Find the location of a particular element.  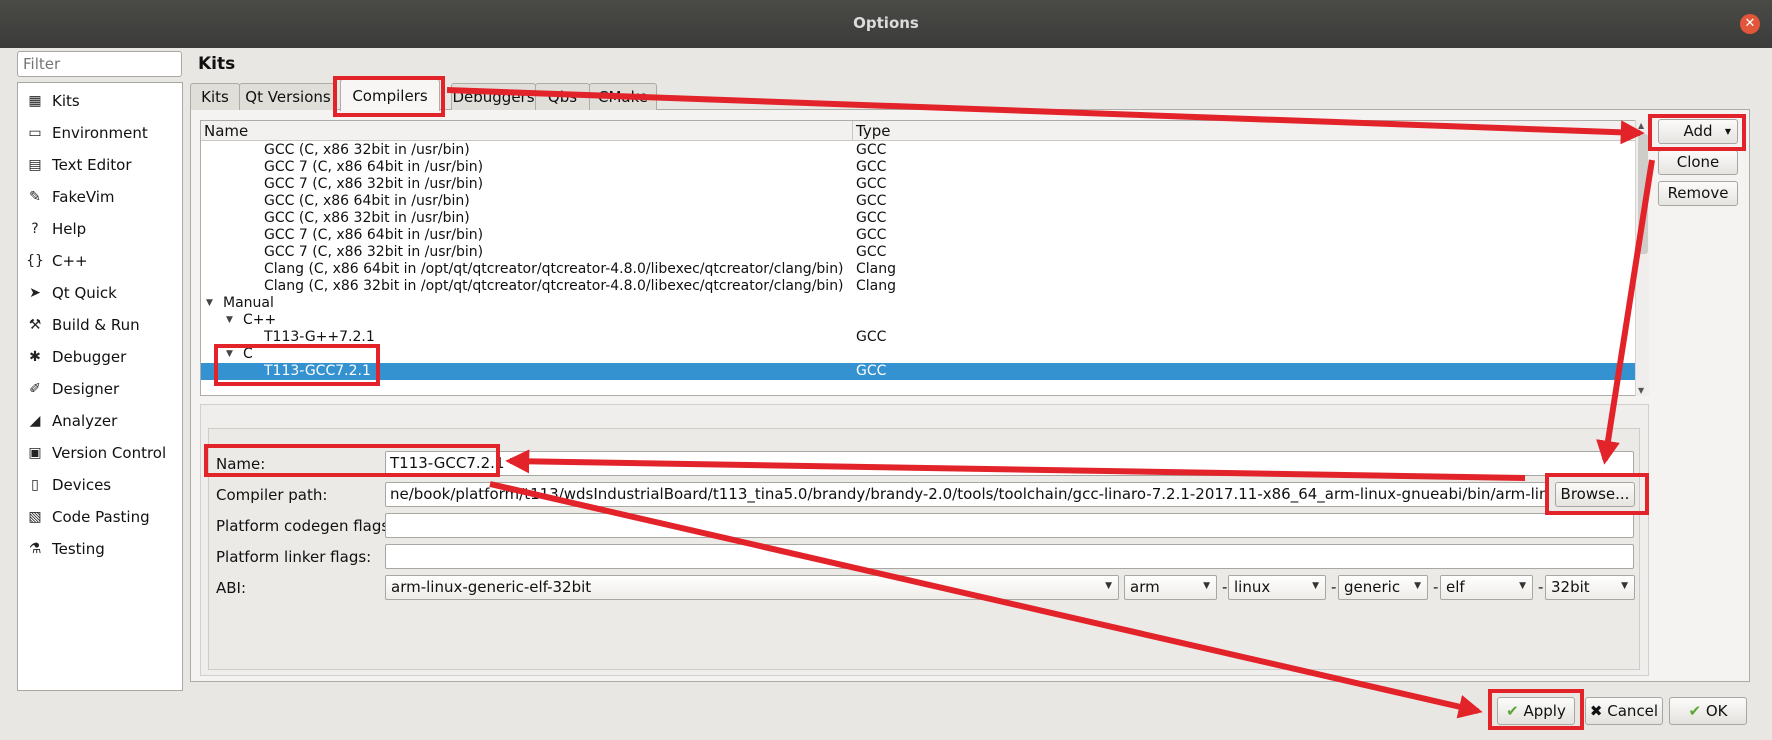

arrow-compilers-to-add is located at coordinates (1045, 116).